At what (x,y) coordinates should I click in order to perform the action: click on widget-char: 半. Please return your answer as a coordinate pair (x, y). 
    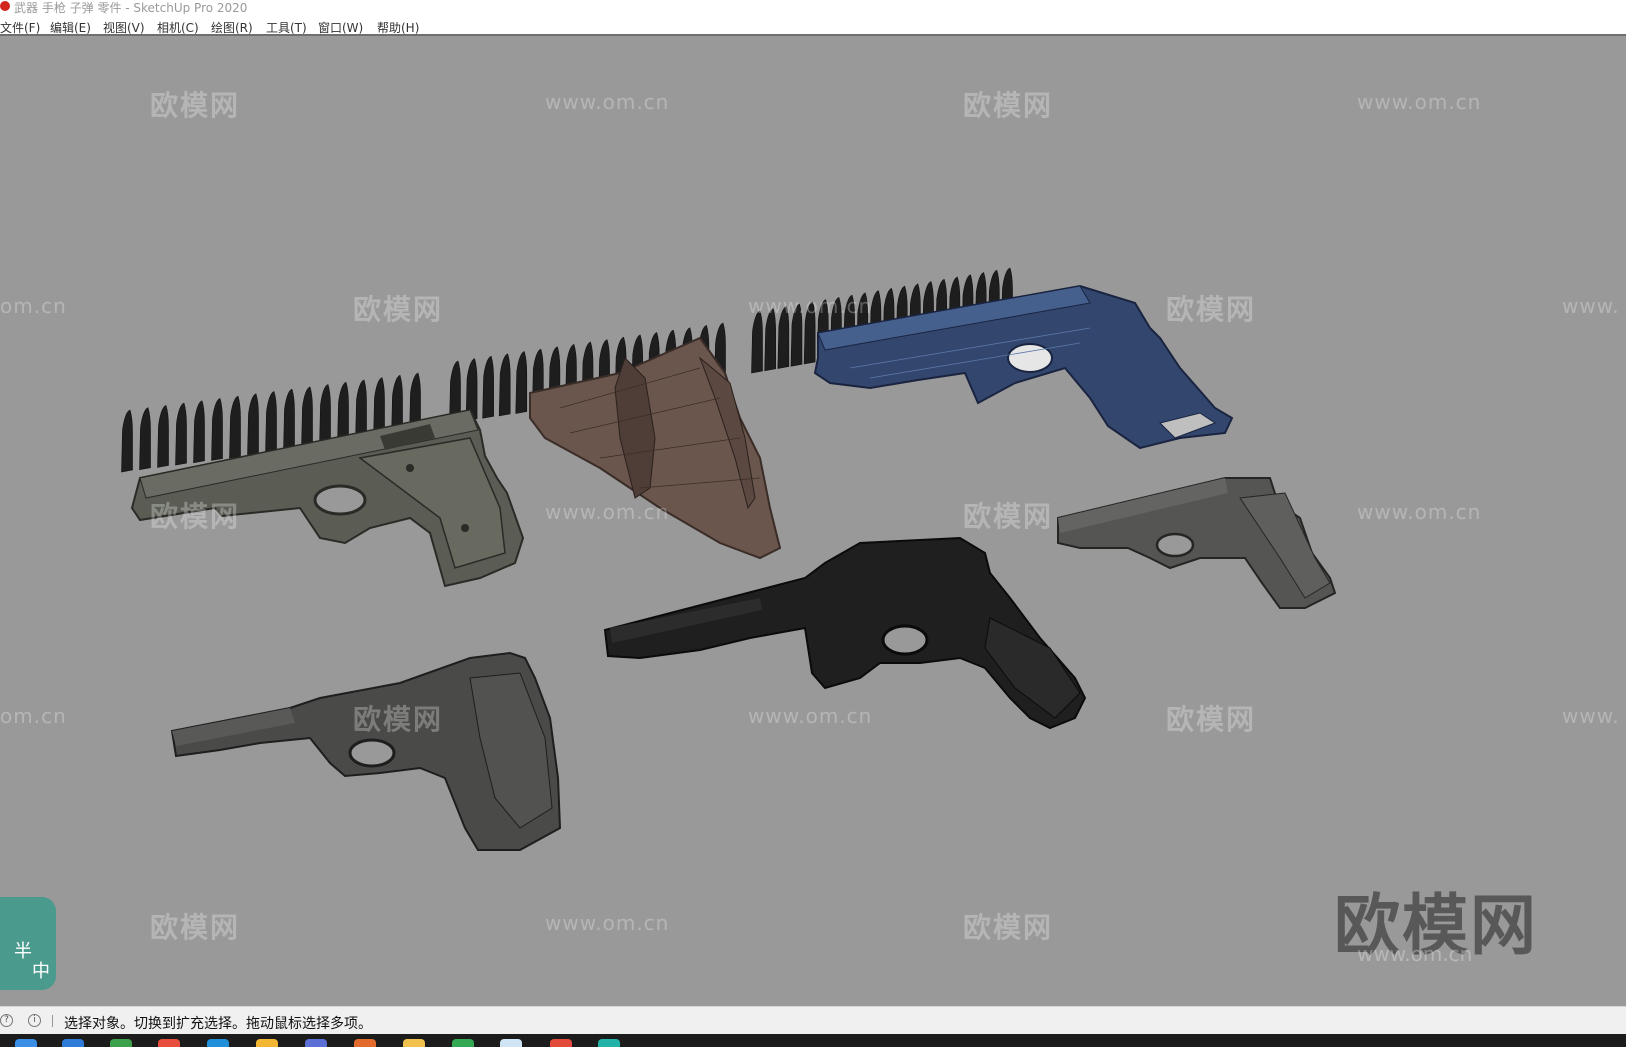
    Looking at the image, I should click on (23, 951).